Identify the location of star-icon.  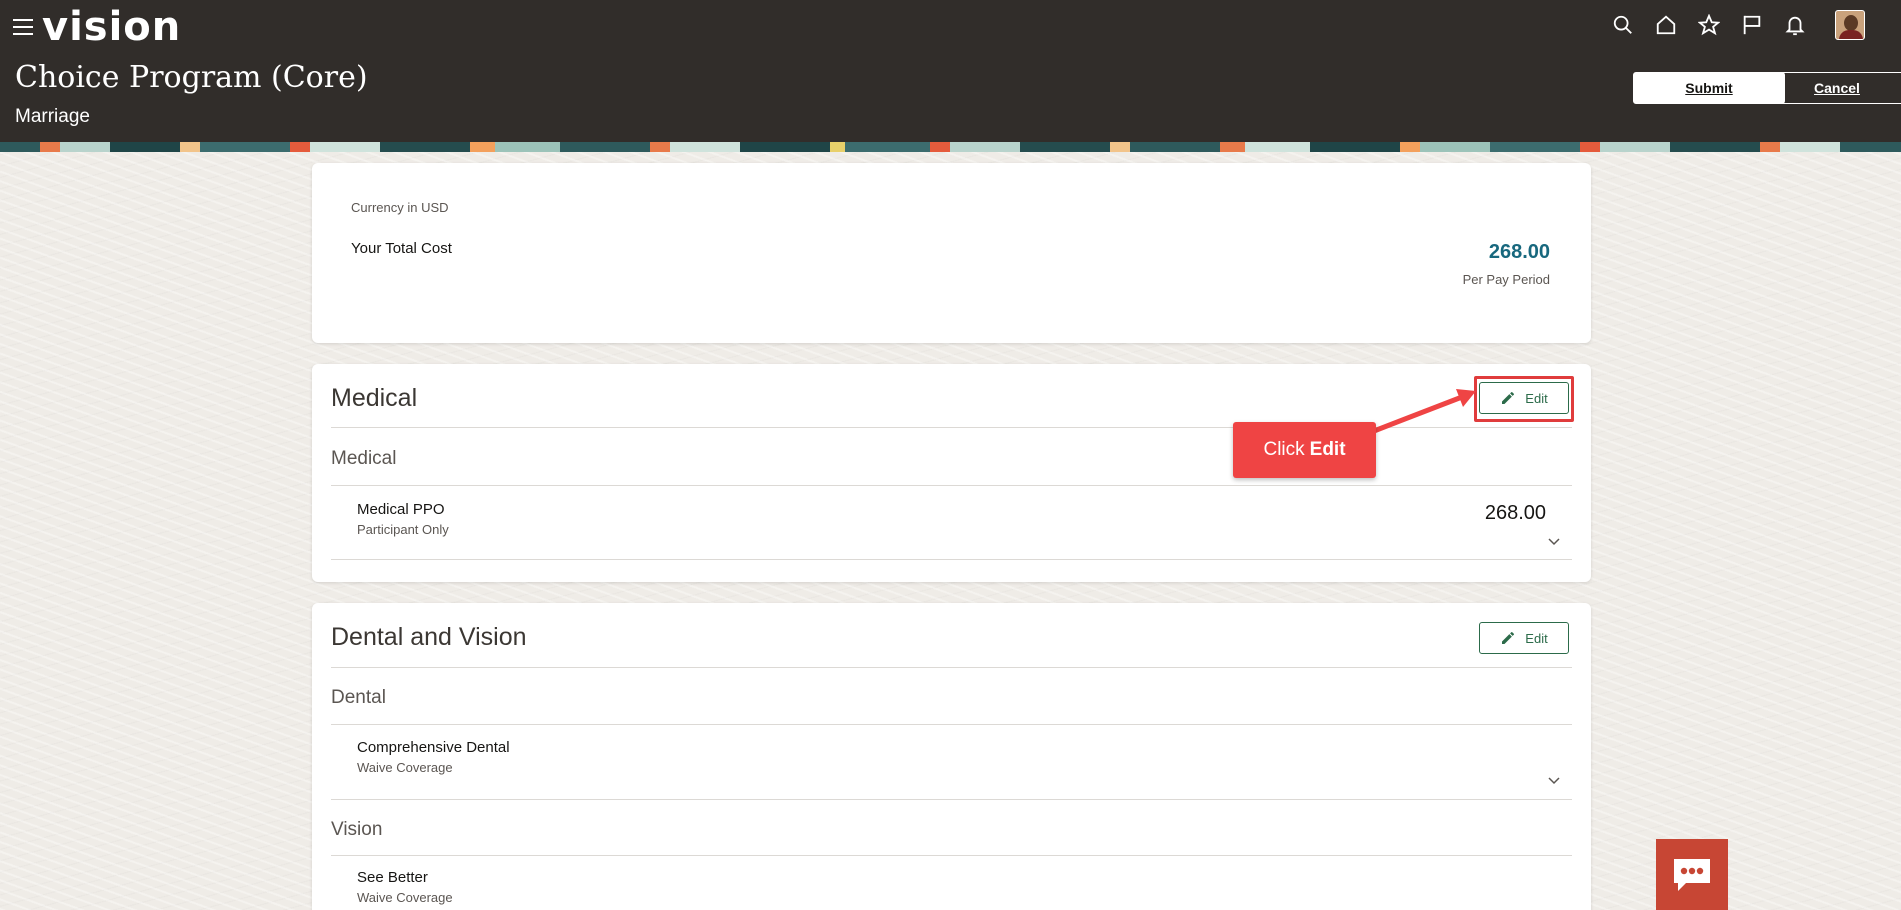
(1709, 25).